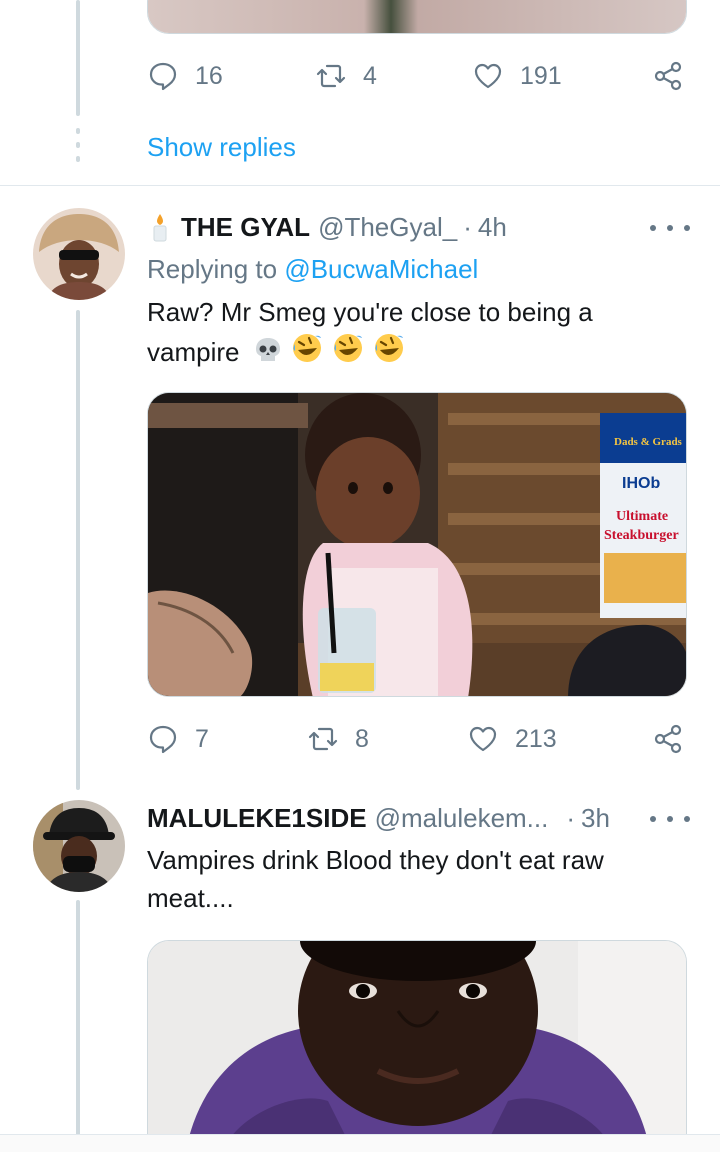 The image size is (720, 1152). Describe the element at coordinates (595, 818) in the screenshot. I see `timestamp: 3h` at that location.